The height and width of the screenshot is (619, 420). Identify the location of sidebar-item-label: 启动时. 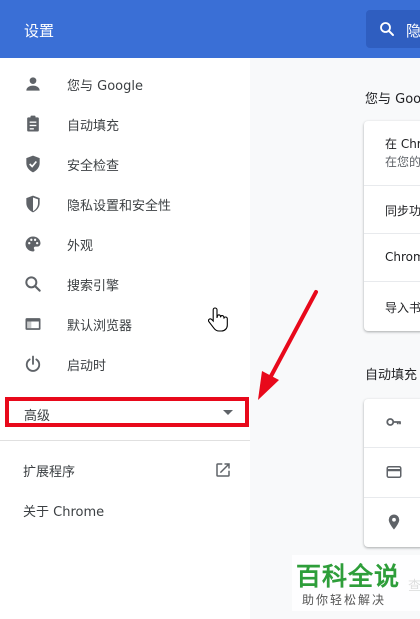
(87, 366).